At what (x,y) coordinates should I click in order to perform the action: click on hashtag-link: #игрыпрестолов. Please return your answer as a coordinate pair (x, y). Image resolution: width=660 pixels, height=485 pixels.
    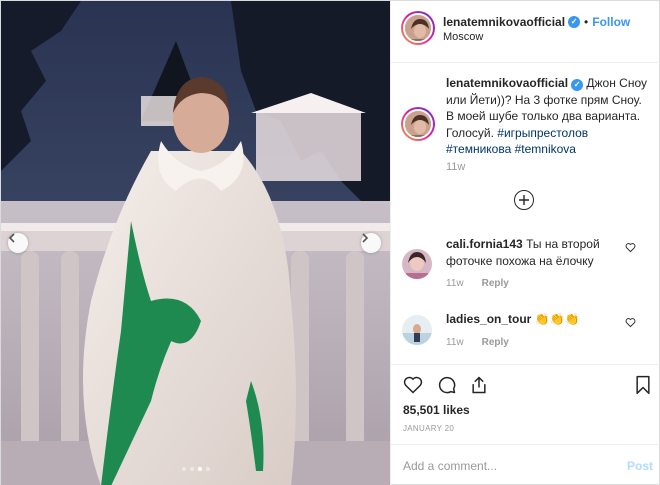
    Looking at the image, I should click on (542, 133).